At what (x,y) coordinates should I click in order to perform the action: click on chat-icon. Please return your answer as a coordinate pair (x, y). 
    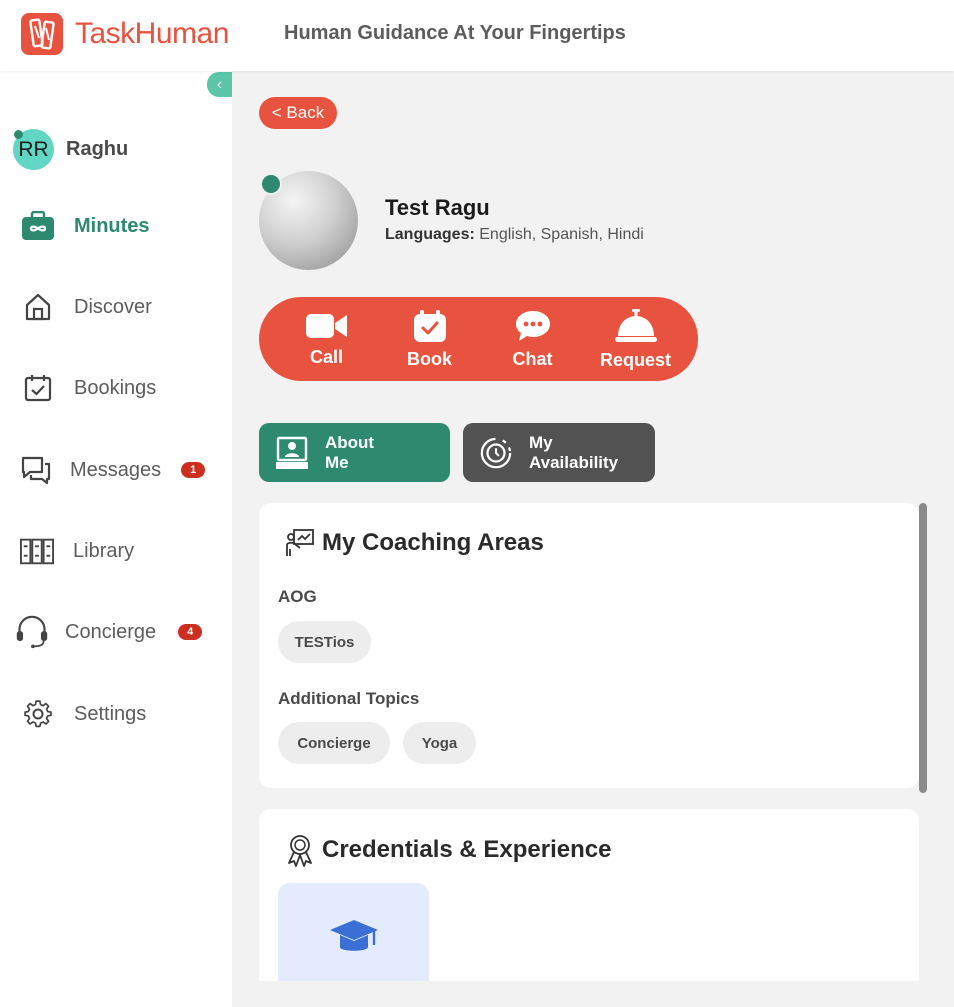
    Looking at the image, I should click on (532, 325).